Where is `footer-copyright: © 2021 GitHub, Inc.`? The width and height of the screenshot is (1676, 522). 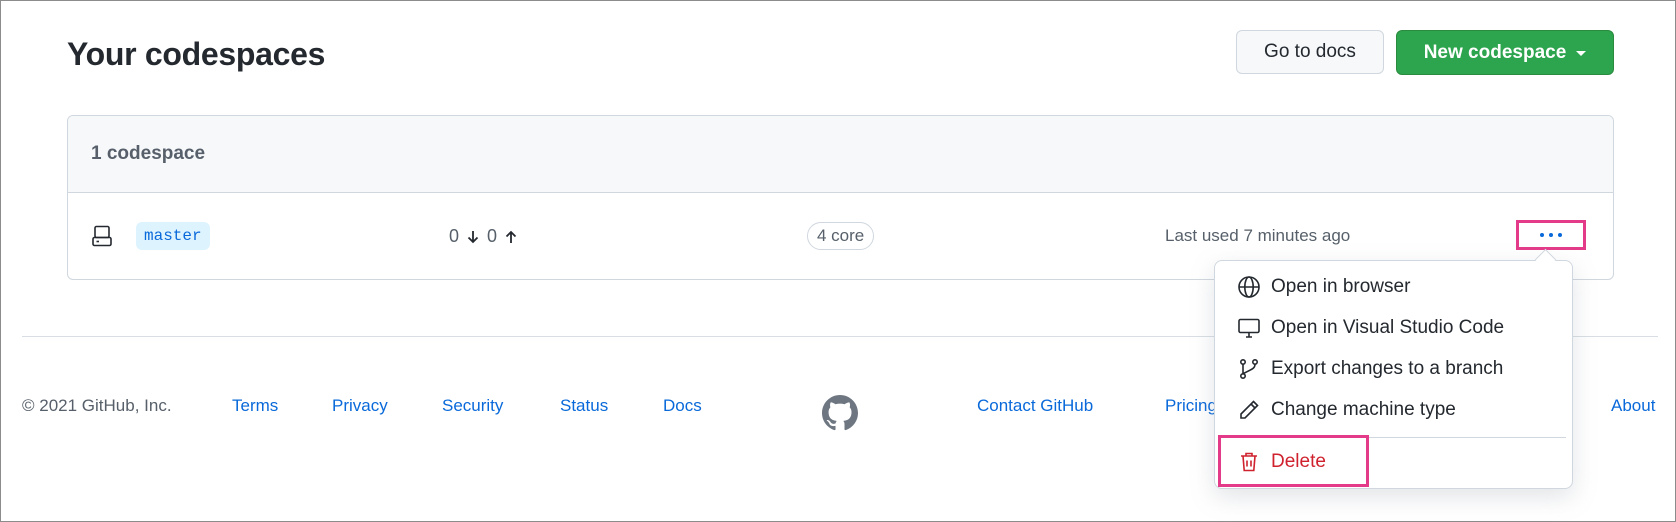 footer-copyright: © 2021 GitHub, Inc. is located at coordinates (97, 405).